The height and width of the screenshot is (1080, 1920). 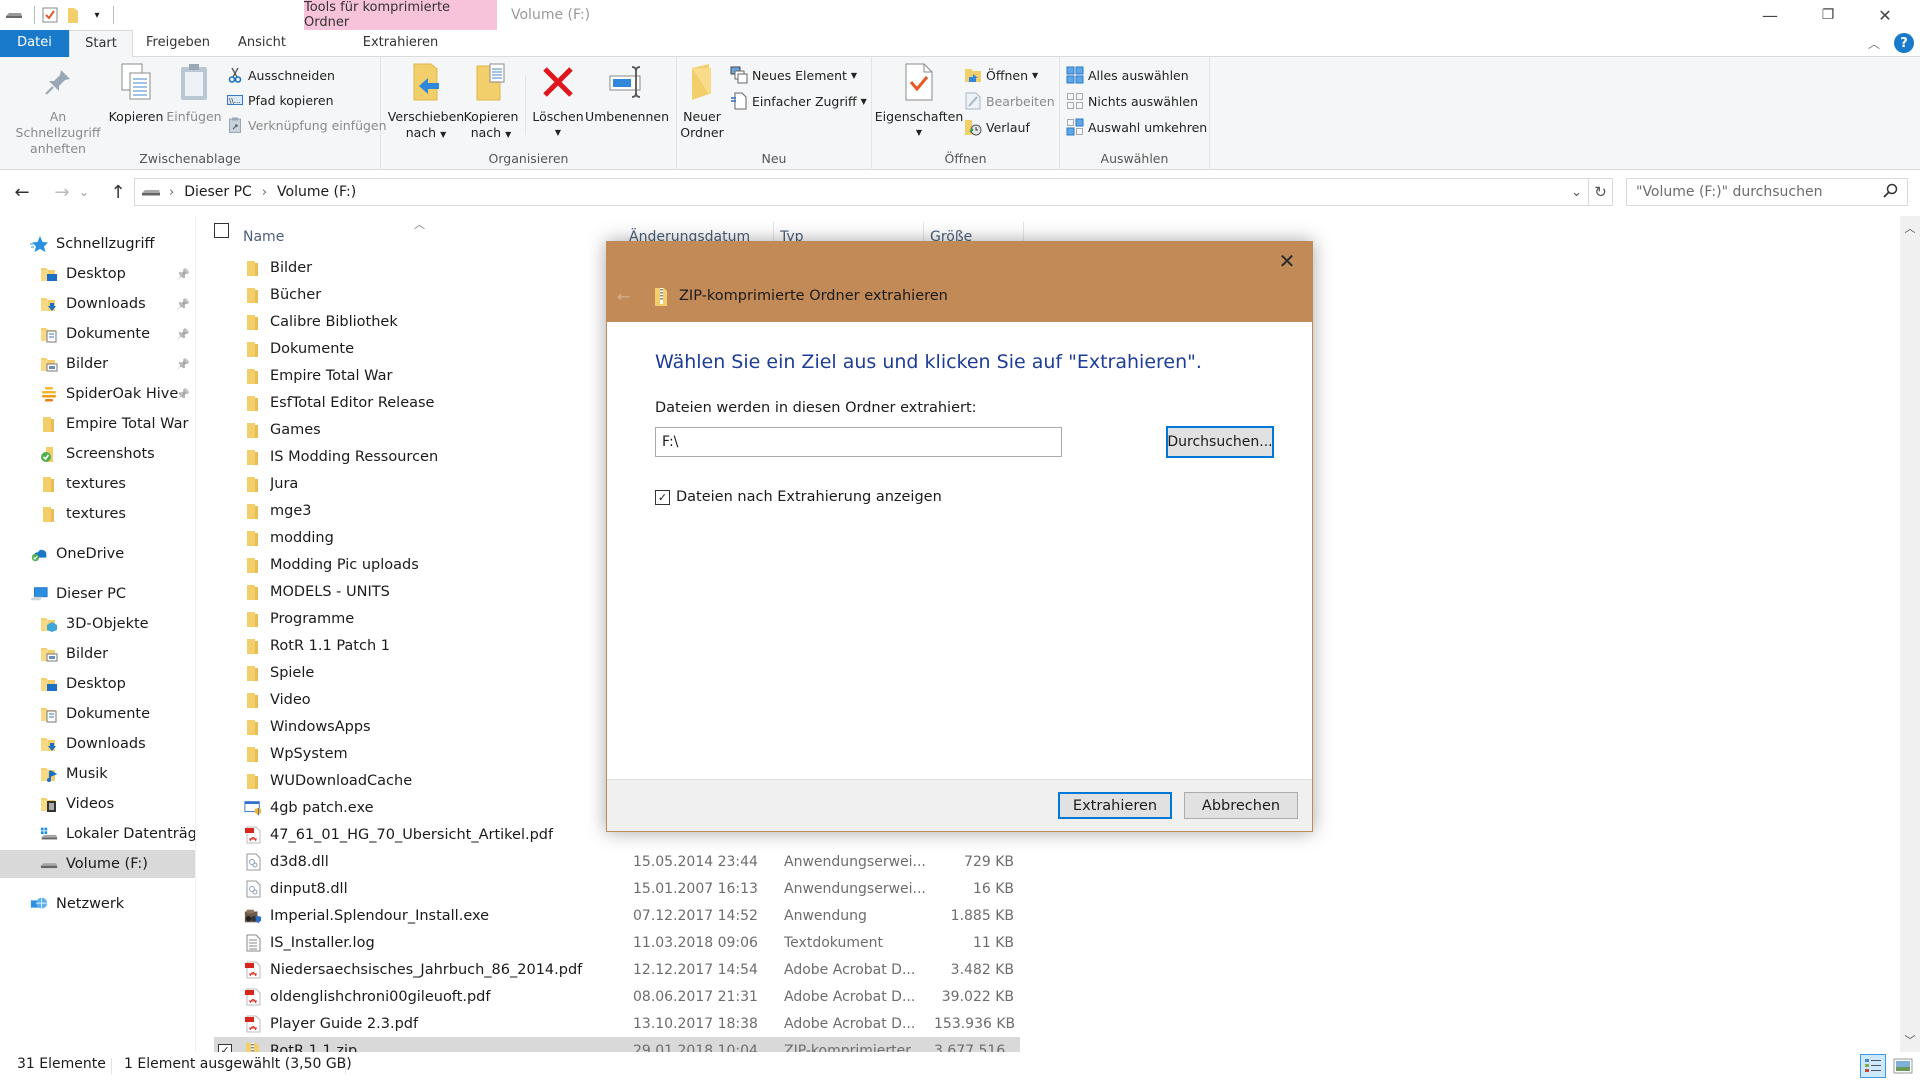 What do you see at coordinates (97, 454) in the screenshot?
I see `nav-item-screenshots: Screenshots` at bounding box center [97, 454].